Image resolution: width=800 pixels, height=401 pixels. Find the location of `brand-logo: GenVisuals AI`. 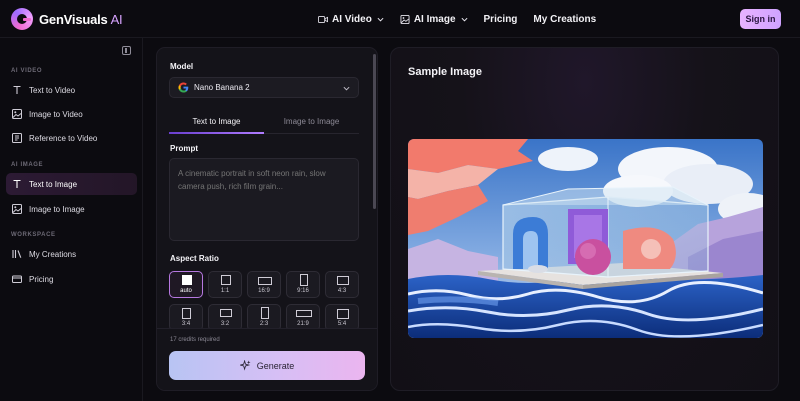

brand-logo: GenVisuals AI is located at coordinates (67, 19).